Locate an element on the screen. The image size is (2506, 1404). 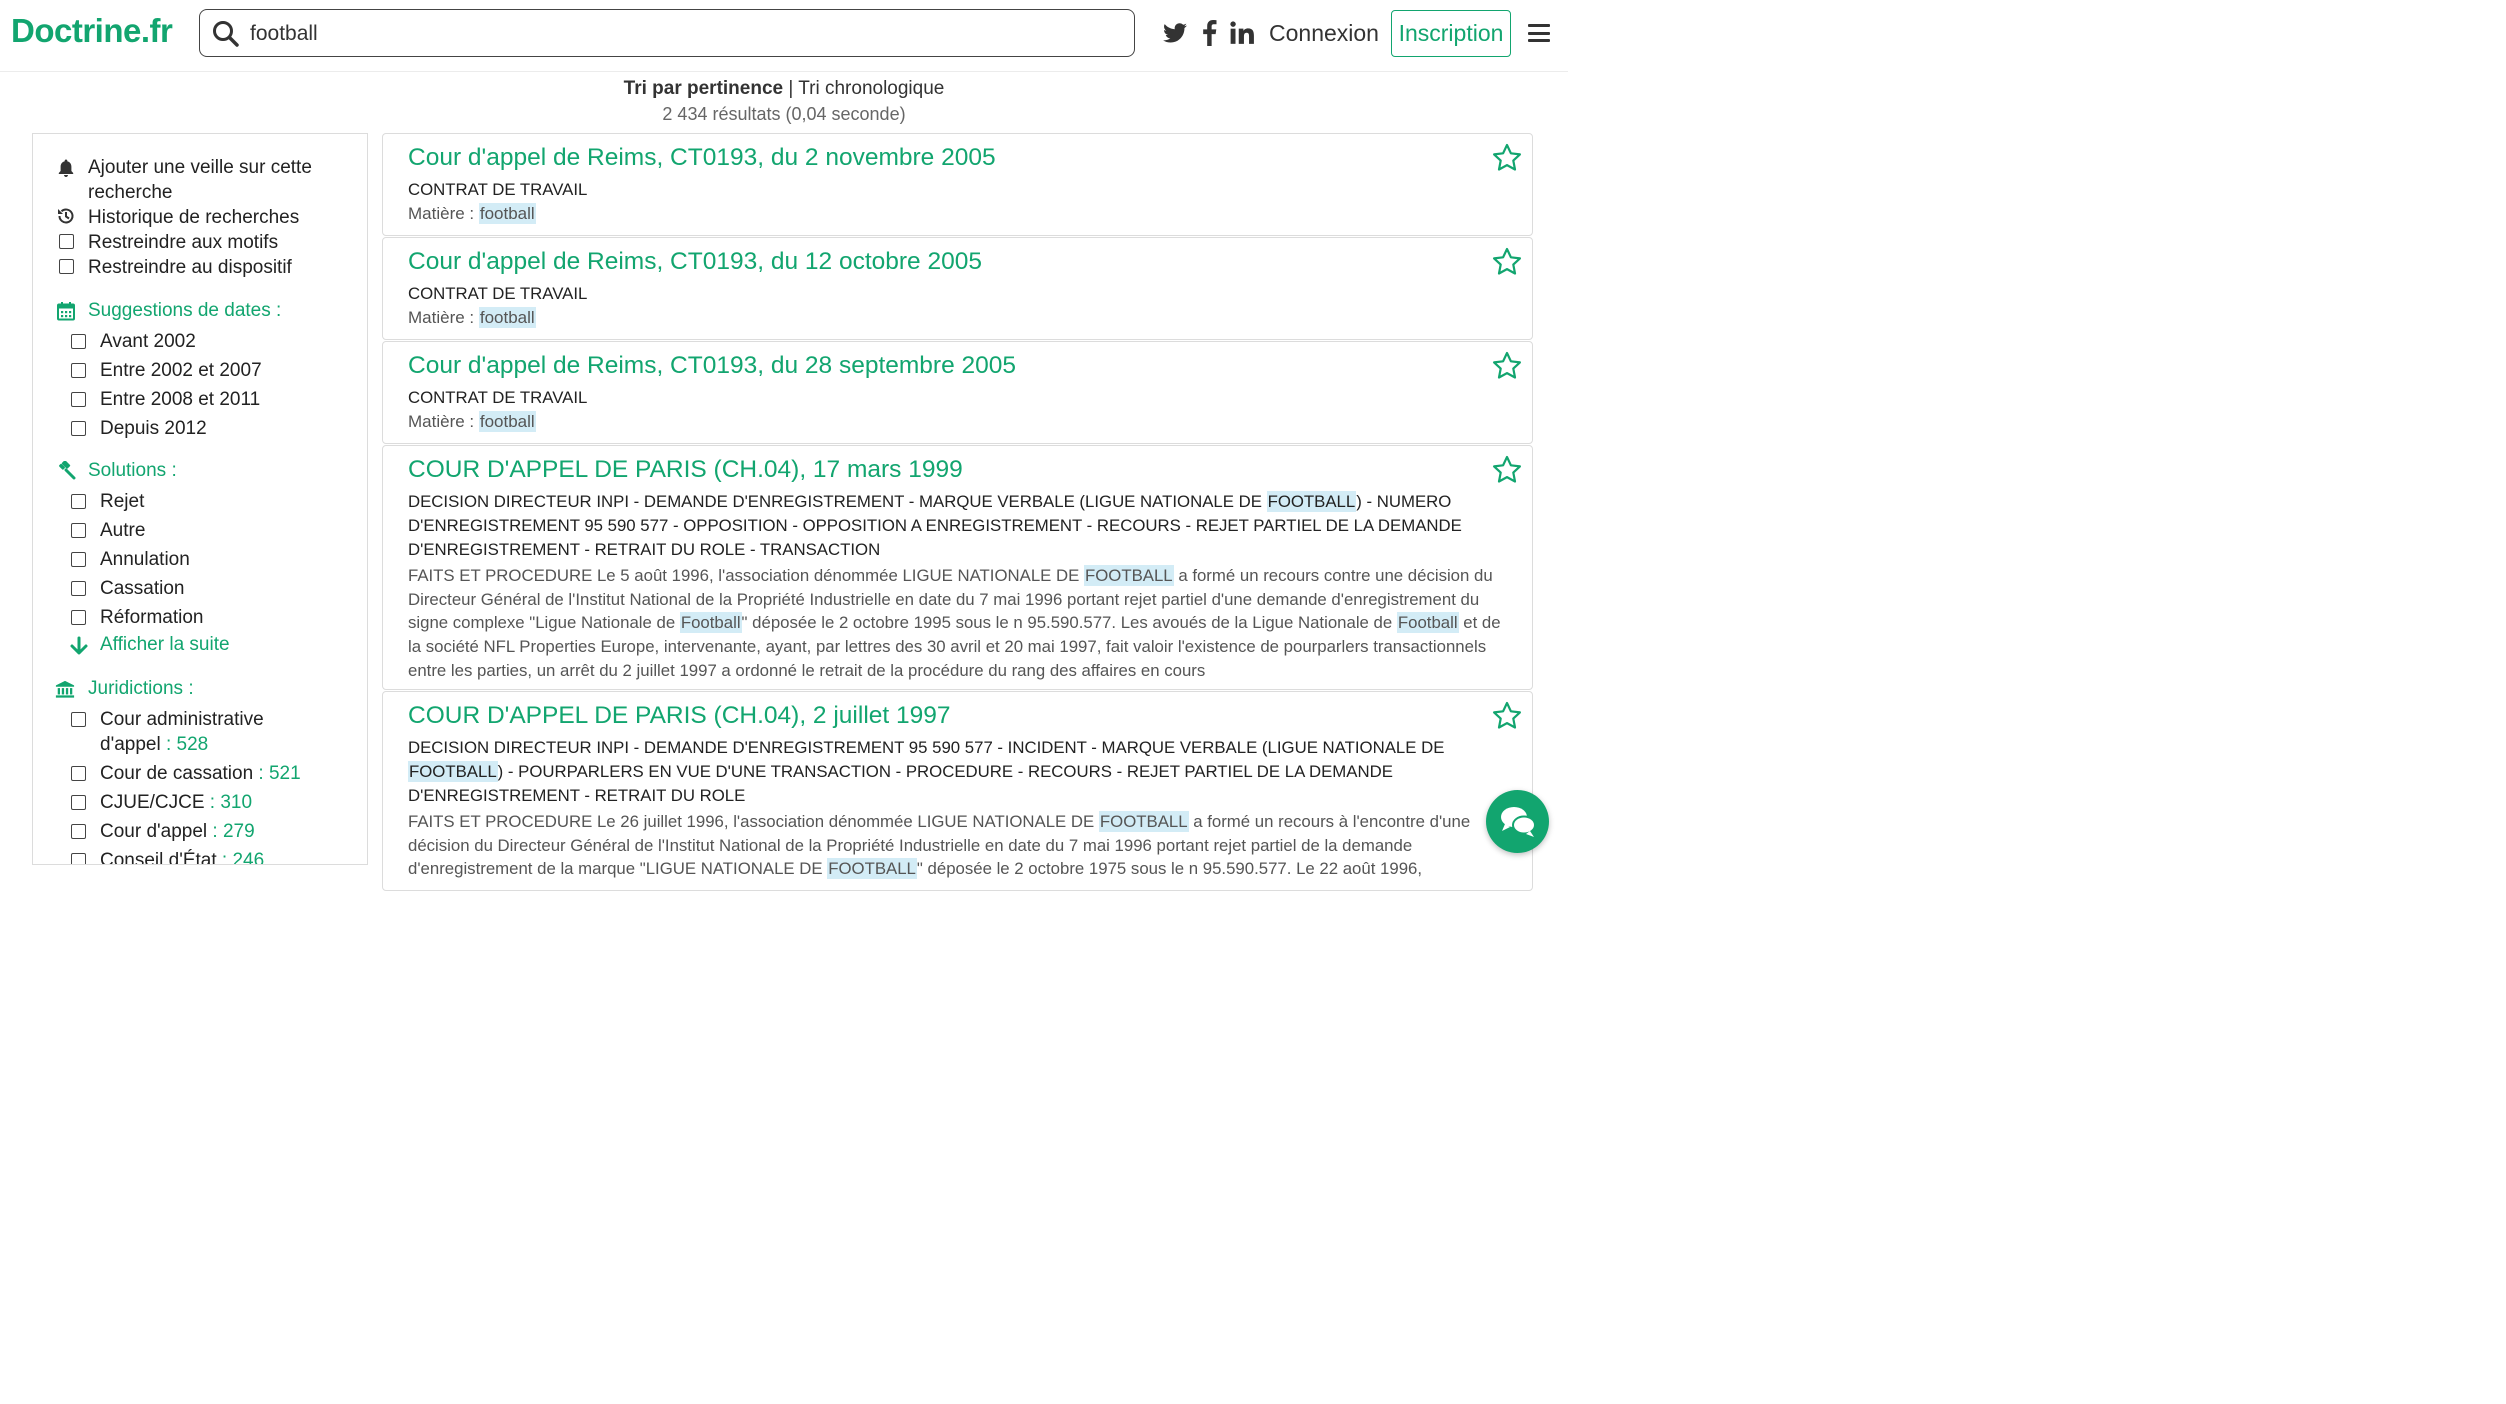
juridiction-option: Conseil d'État : 246 is located at coordinates (182, 856).